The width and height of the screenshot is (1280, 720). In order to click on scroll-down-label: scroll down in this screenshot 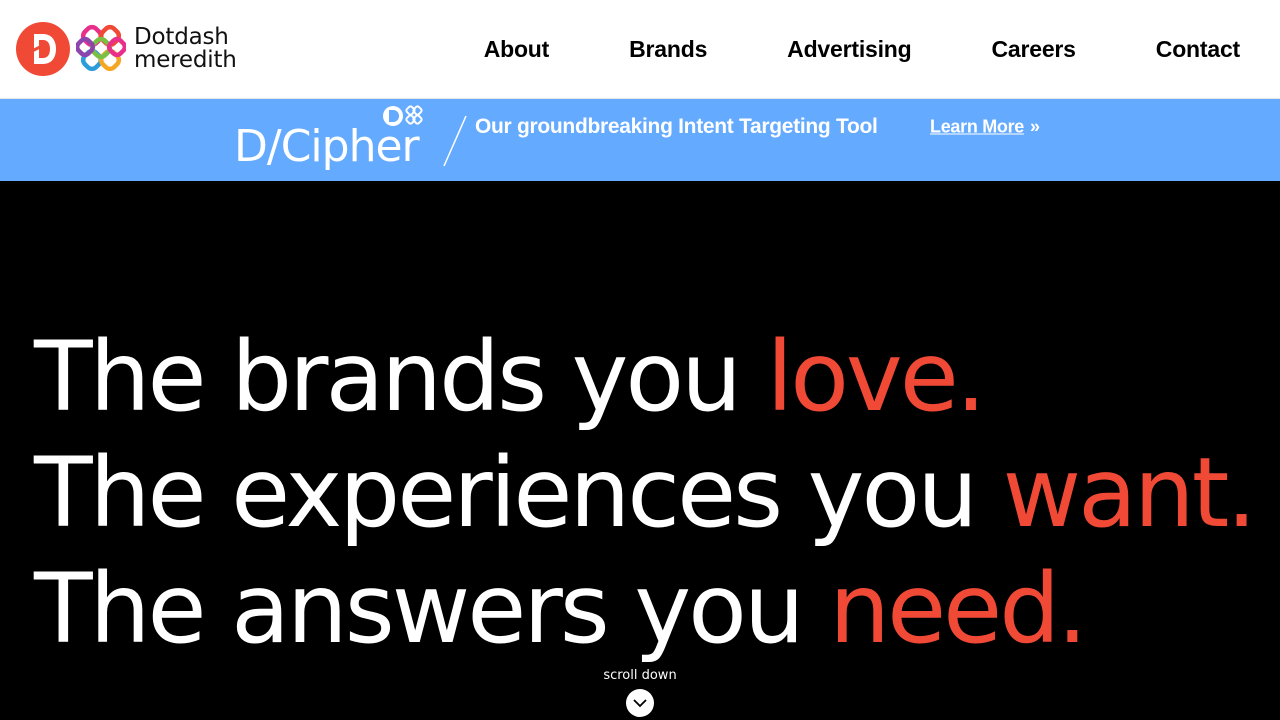, I will do `click(640, 675)`.